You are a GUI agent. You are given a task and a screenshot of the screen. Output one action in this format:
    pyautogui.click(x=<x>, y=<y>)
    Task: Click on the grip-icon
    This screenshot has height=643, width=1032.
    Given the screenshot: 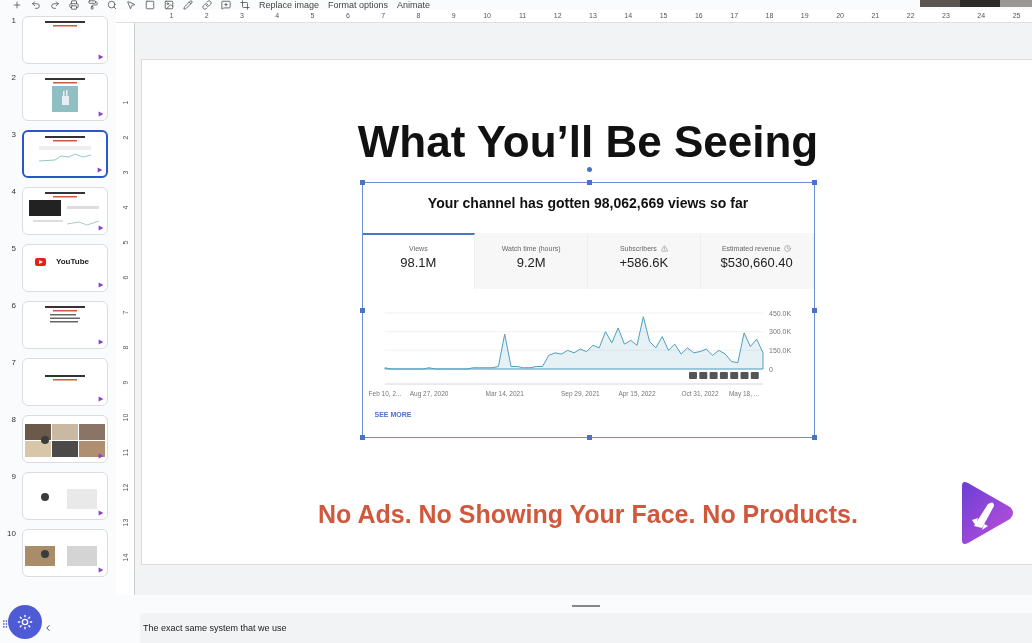 What is the action you would take?
    pyautogui.click(x=5, y=624)
    